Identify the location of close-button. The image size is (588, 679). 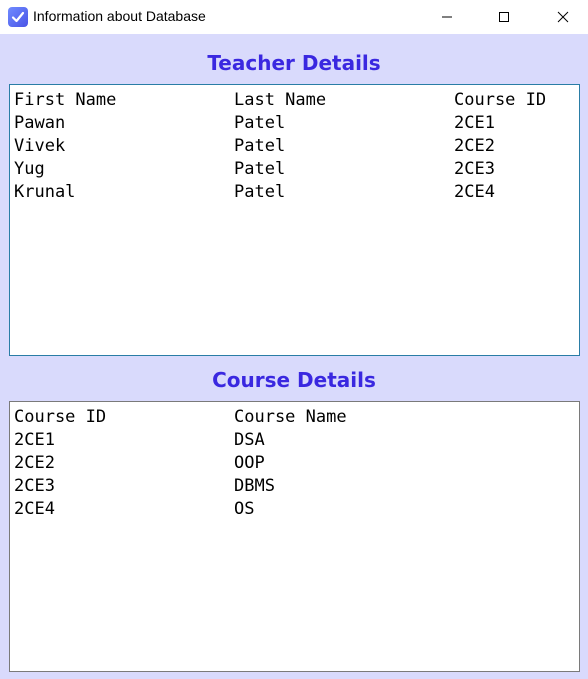
(563, 17).